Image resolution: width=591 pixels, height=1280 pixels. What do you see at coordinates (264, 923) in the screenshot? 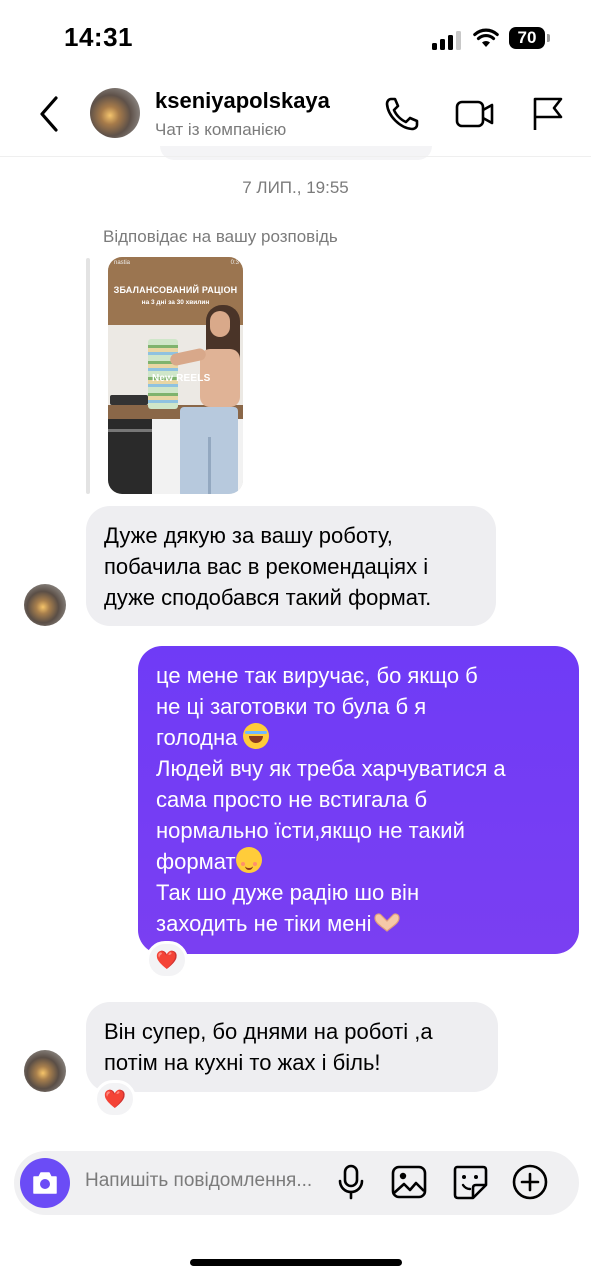
I see `message-line: заходить не тіки мені` at bounding box center [264, 923].